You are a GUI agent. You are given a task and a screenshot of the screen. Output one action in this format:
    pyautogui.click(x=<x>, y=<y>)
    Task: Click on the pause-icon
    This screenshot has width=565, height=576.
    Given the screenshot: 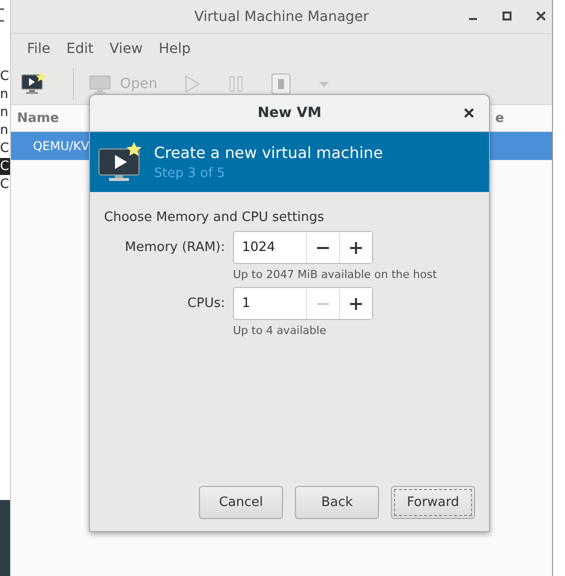 What is the action you would take?
    pyautogui.click(x=236, y=84)
    